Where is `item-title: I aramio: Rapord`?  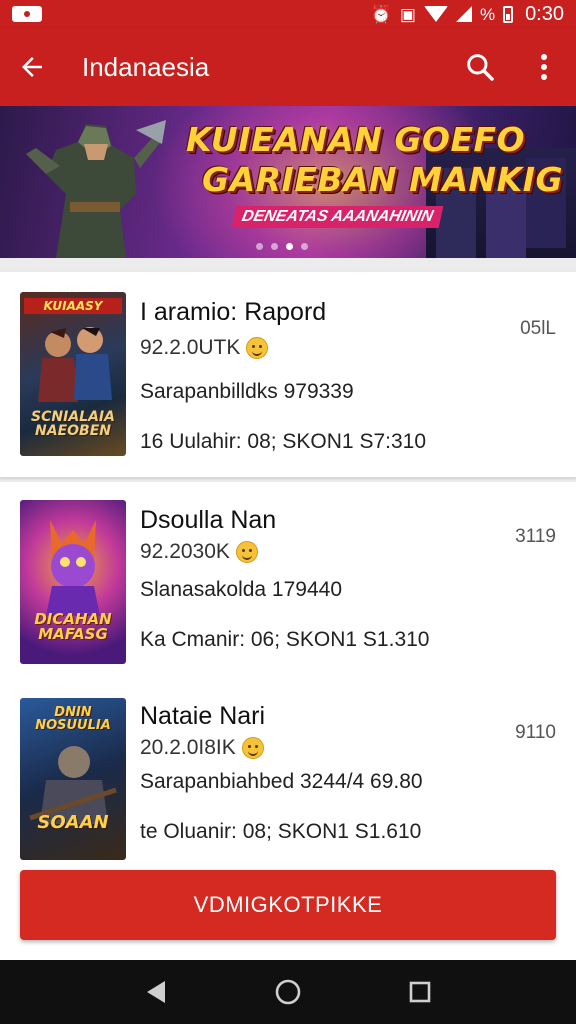
item-title: I aramio: Rapord is located at coordinates (233, 312).